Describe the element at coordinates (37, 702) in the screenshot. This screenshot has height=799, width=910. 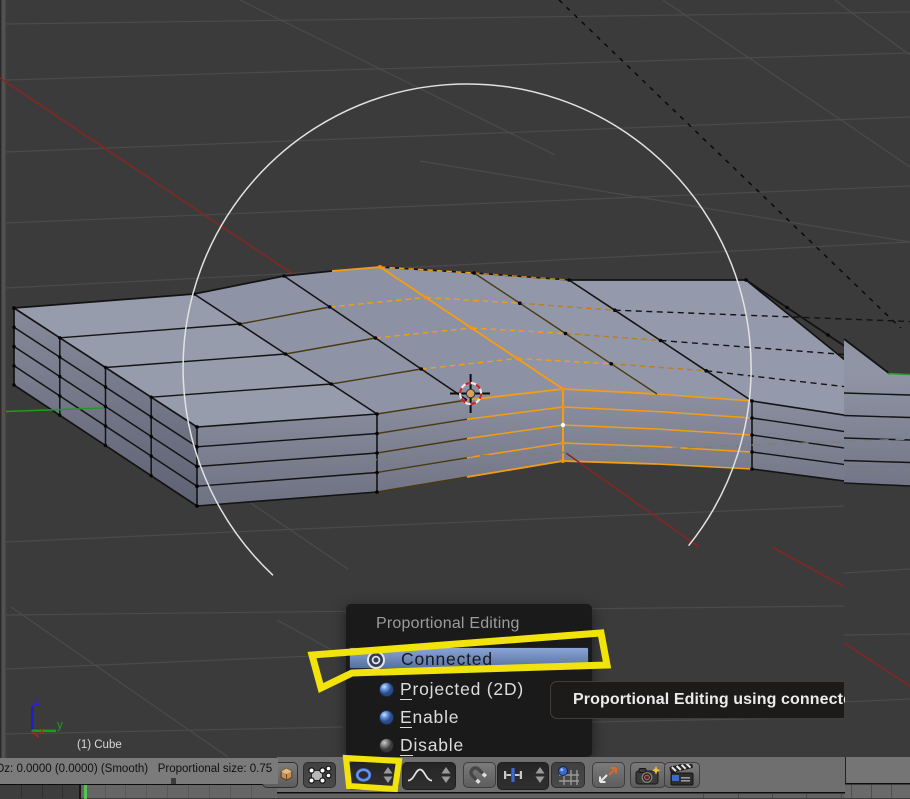
I see `svg-text: z` at that location.